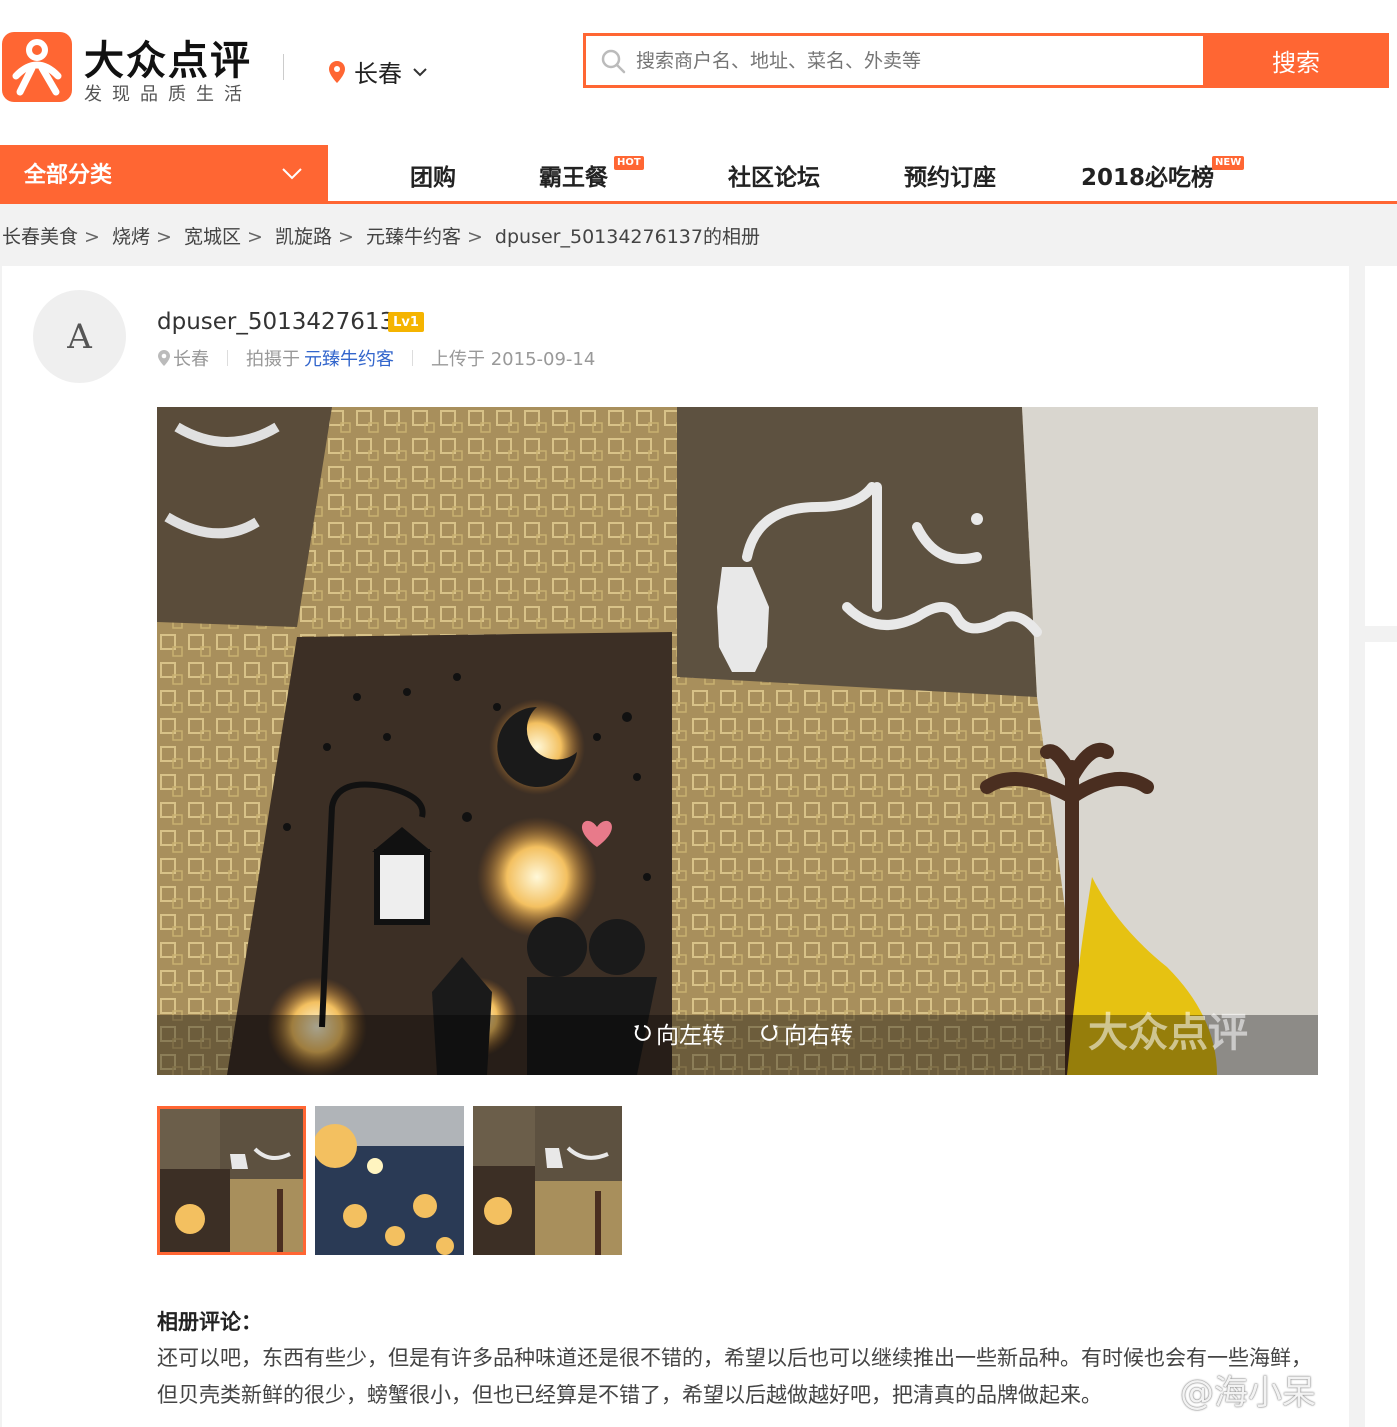  Describe the element at coordinates (283, 322) in the screenshot. I see `user-name: dpuser_50134276137` at that location.